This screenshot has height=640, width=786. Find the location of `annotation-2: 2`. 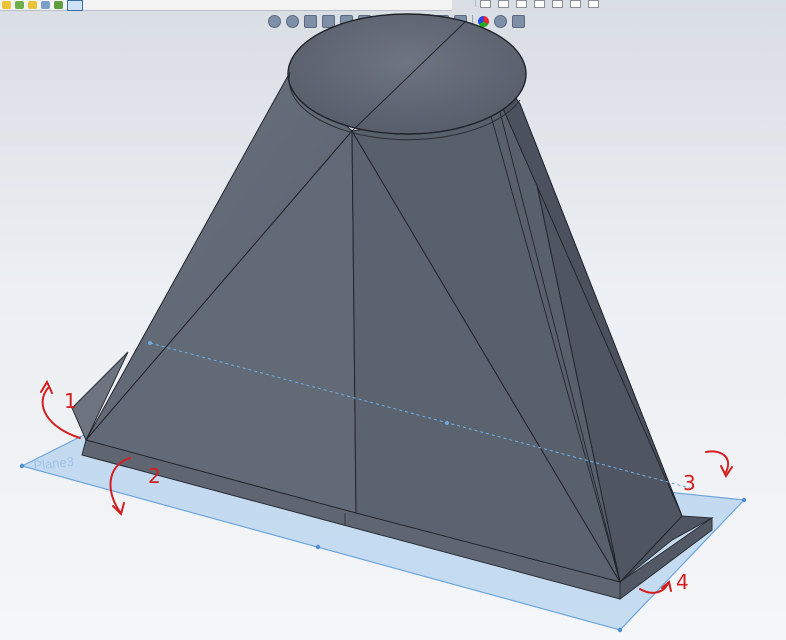

annotation-2: 2 is located at coordinates (154, 476).